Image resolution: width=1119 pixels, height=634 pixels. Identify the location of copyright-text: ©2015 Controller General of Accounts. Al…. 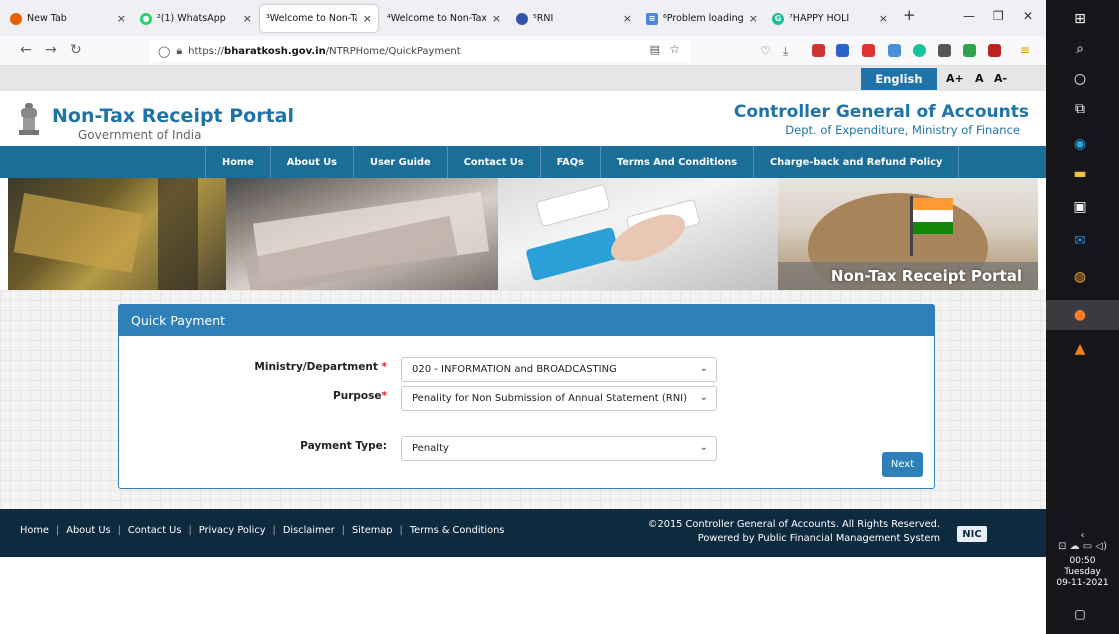
(793, 524).